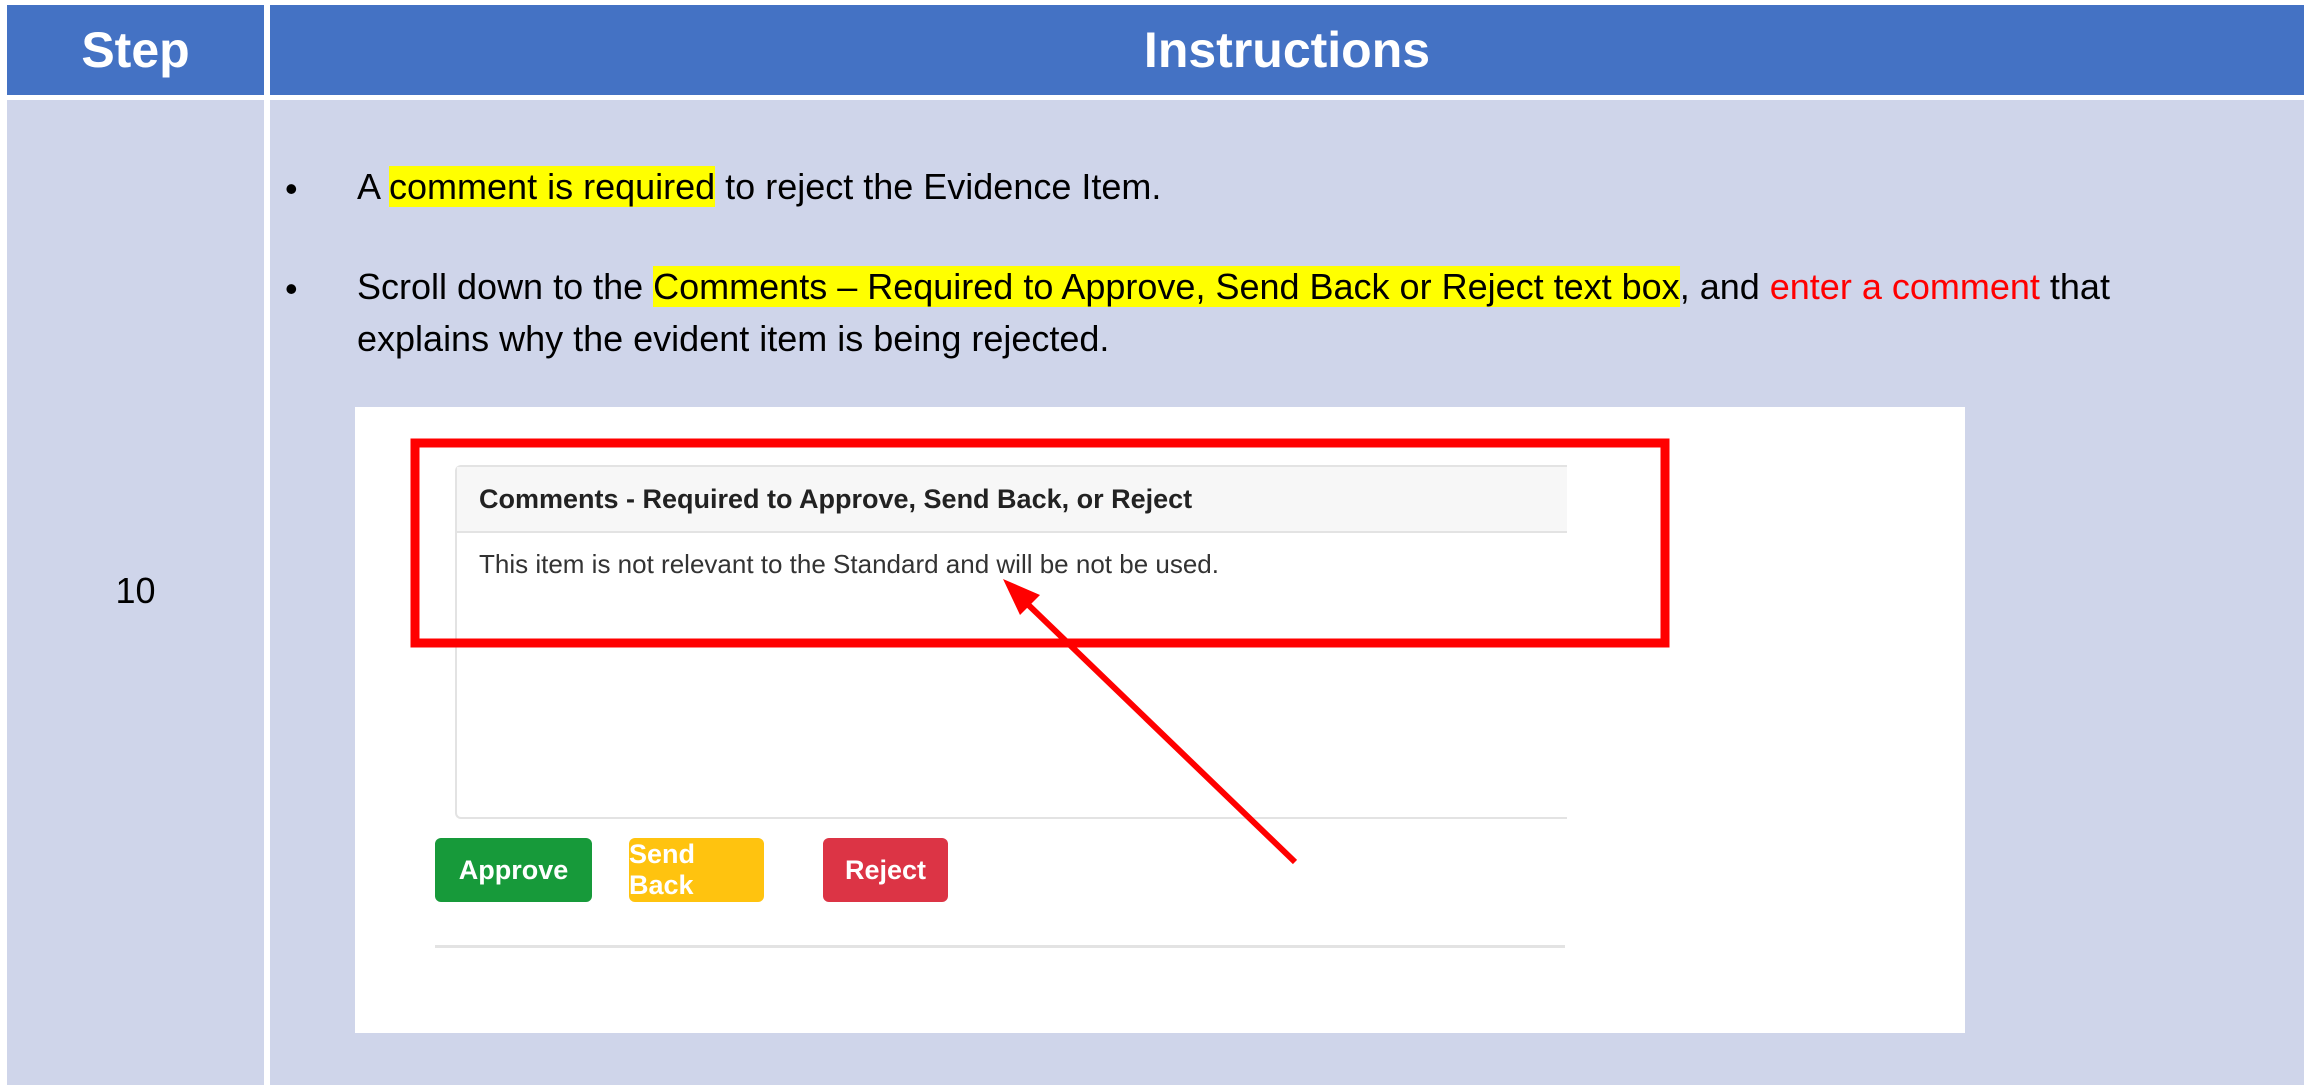 This screenshot has height=1085, width=2313. What do you see at coordinates (696, 870) in the screenshot?
I see `send-back-button: Send Back` at bounding box center [696, 870].